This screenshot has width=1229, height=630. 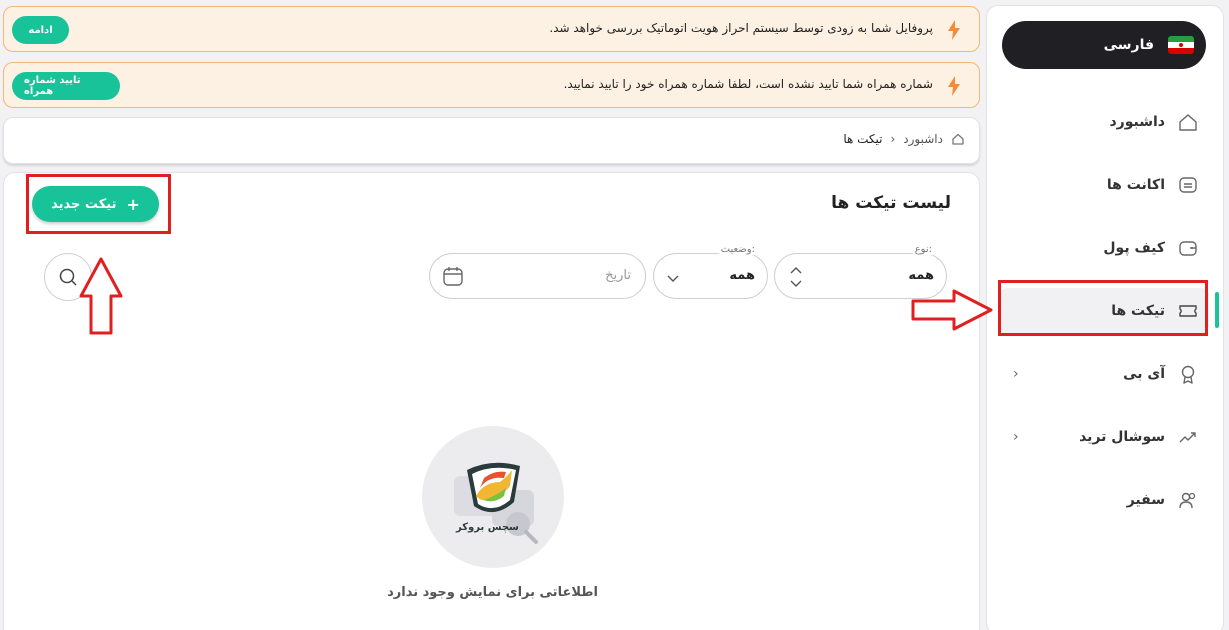 I want to click on sidebar-item-wallet: کیف پول, so click(x=1104, y=248).